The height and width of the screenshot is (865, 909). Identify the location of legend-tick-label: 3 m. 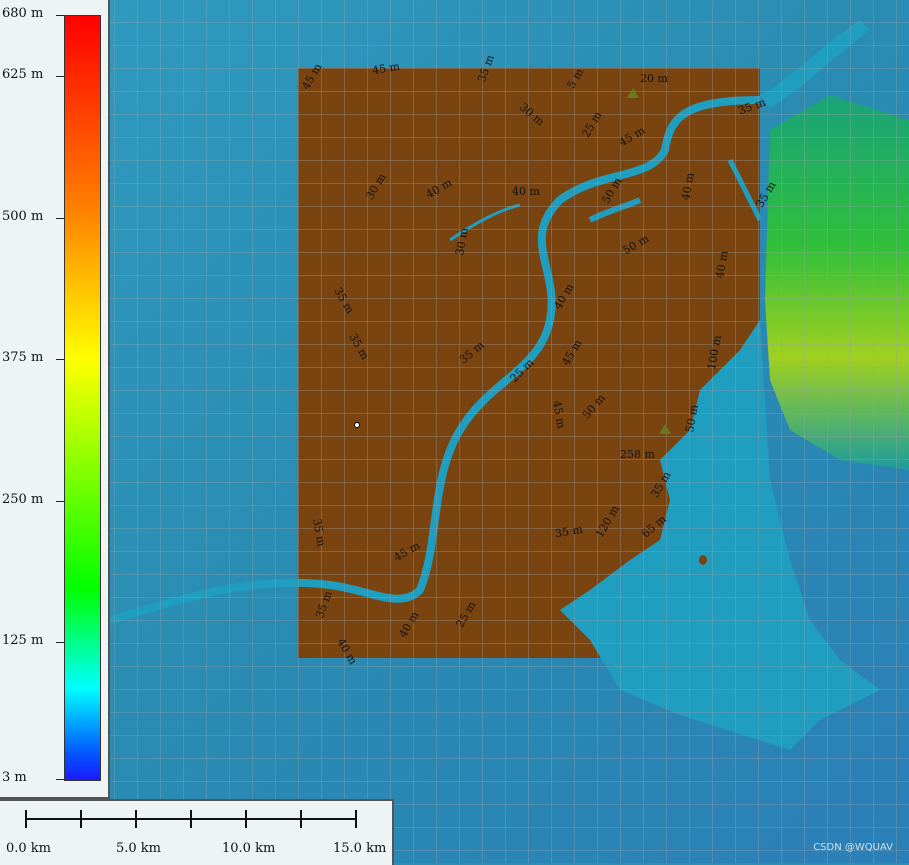
(14, 777).